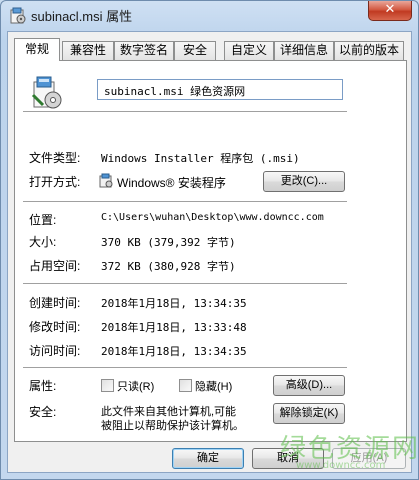 The image size is (419, 480). What do you see at coordinates (208, 458) in the screenshot?
I see `ok-button: 确定` at bounding box center [208, 458].